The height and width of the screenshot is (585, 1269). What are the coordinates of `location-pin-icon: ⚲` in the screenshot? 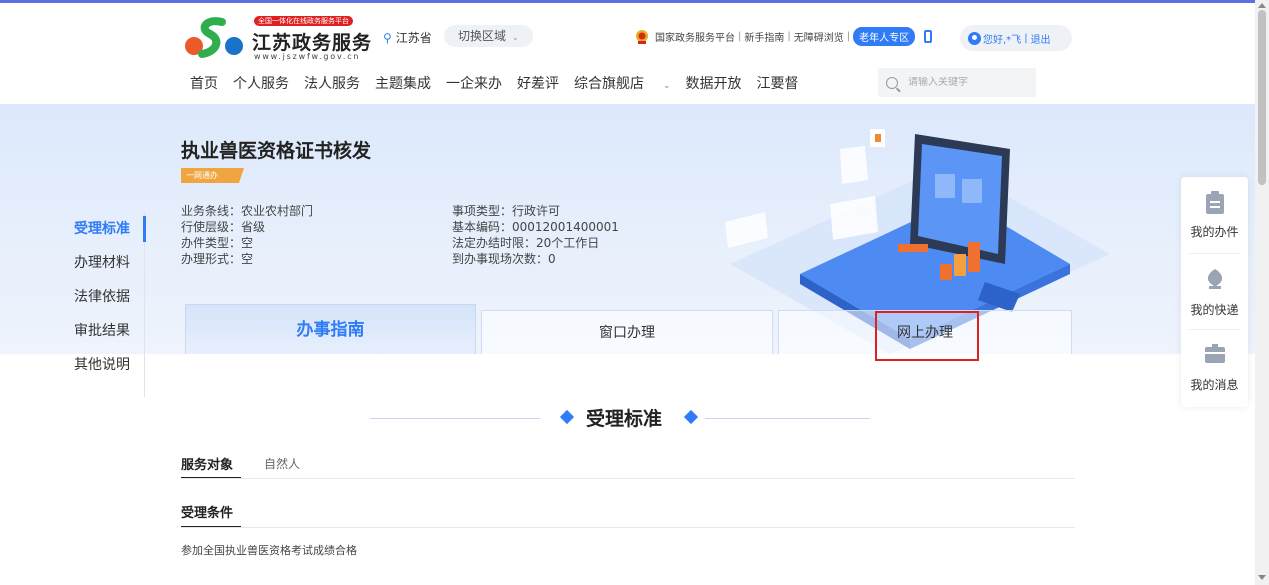 It's located at (387, 37).